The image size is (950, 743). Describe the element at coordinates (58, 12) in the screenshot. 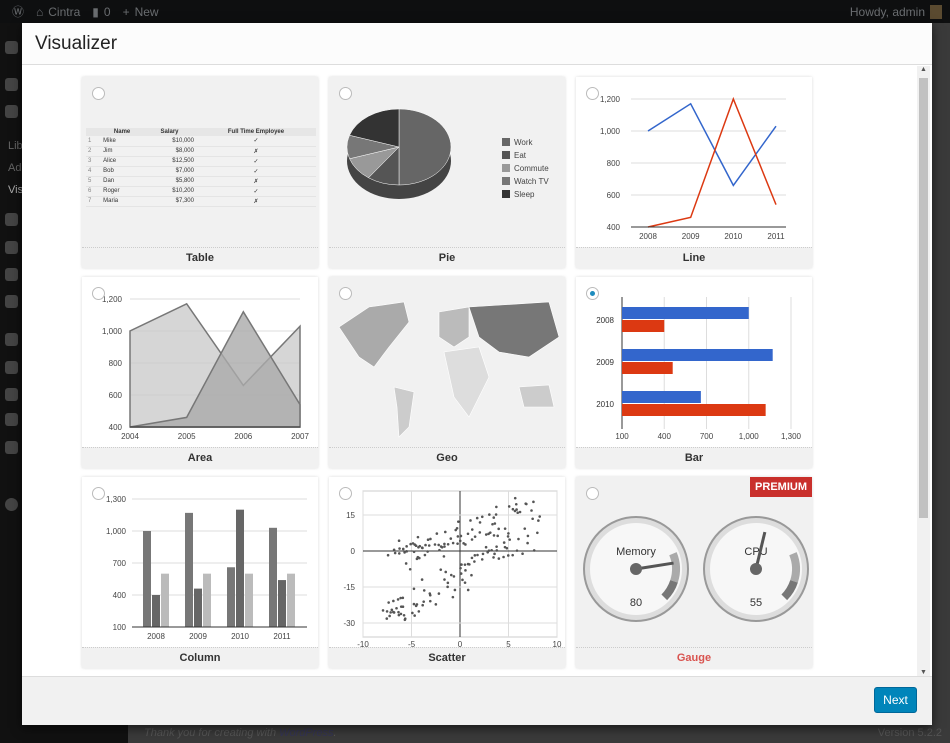

I see `site-link: ⌂ Cintra` at that location.